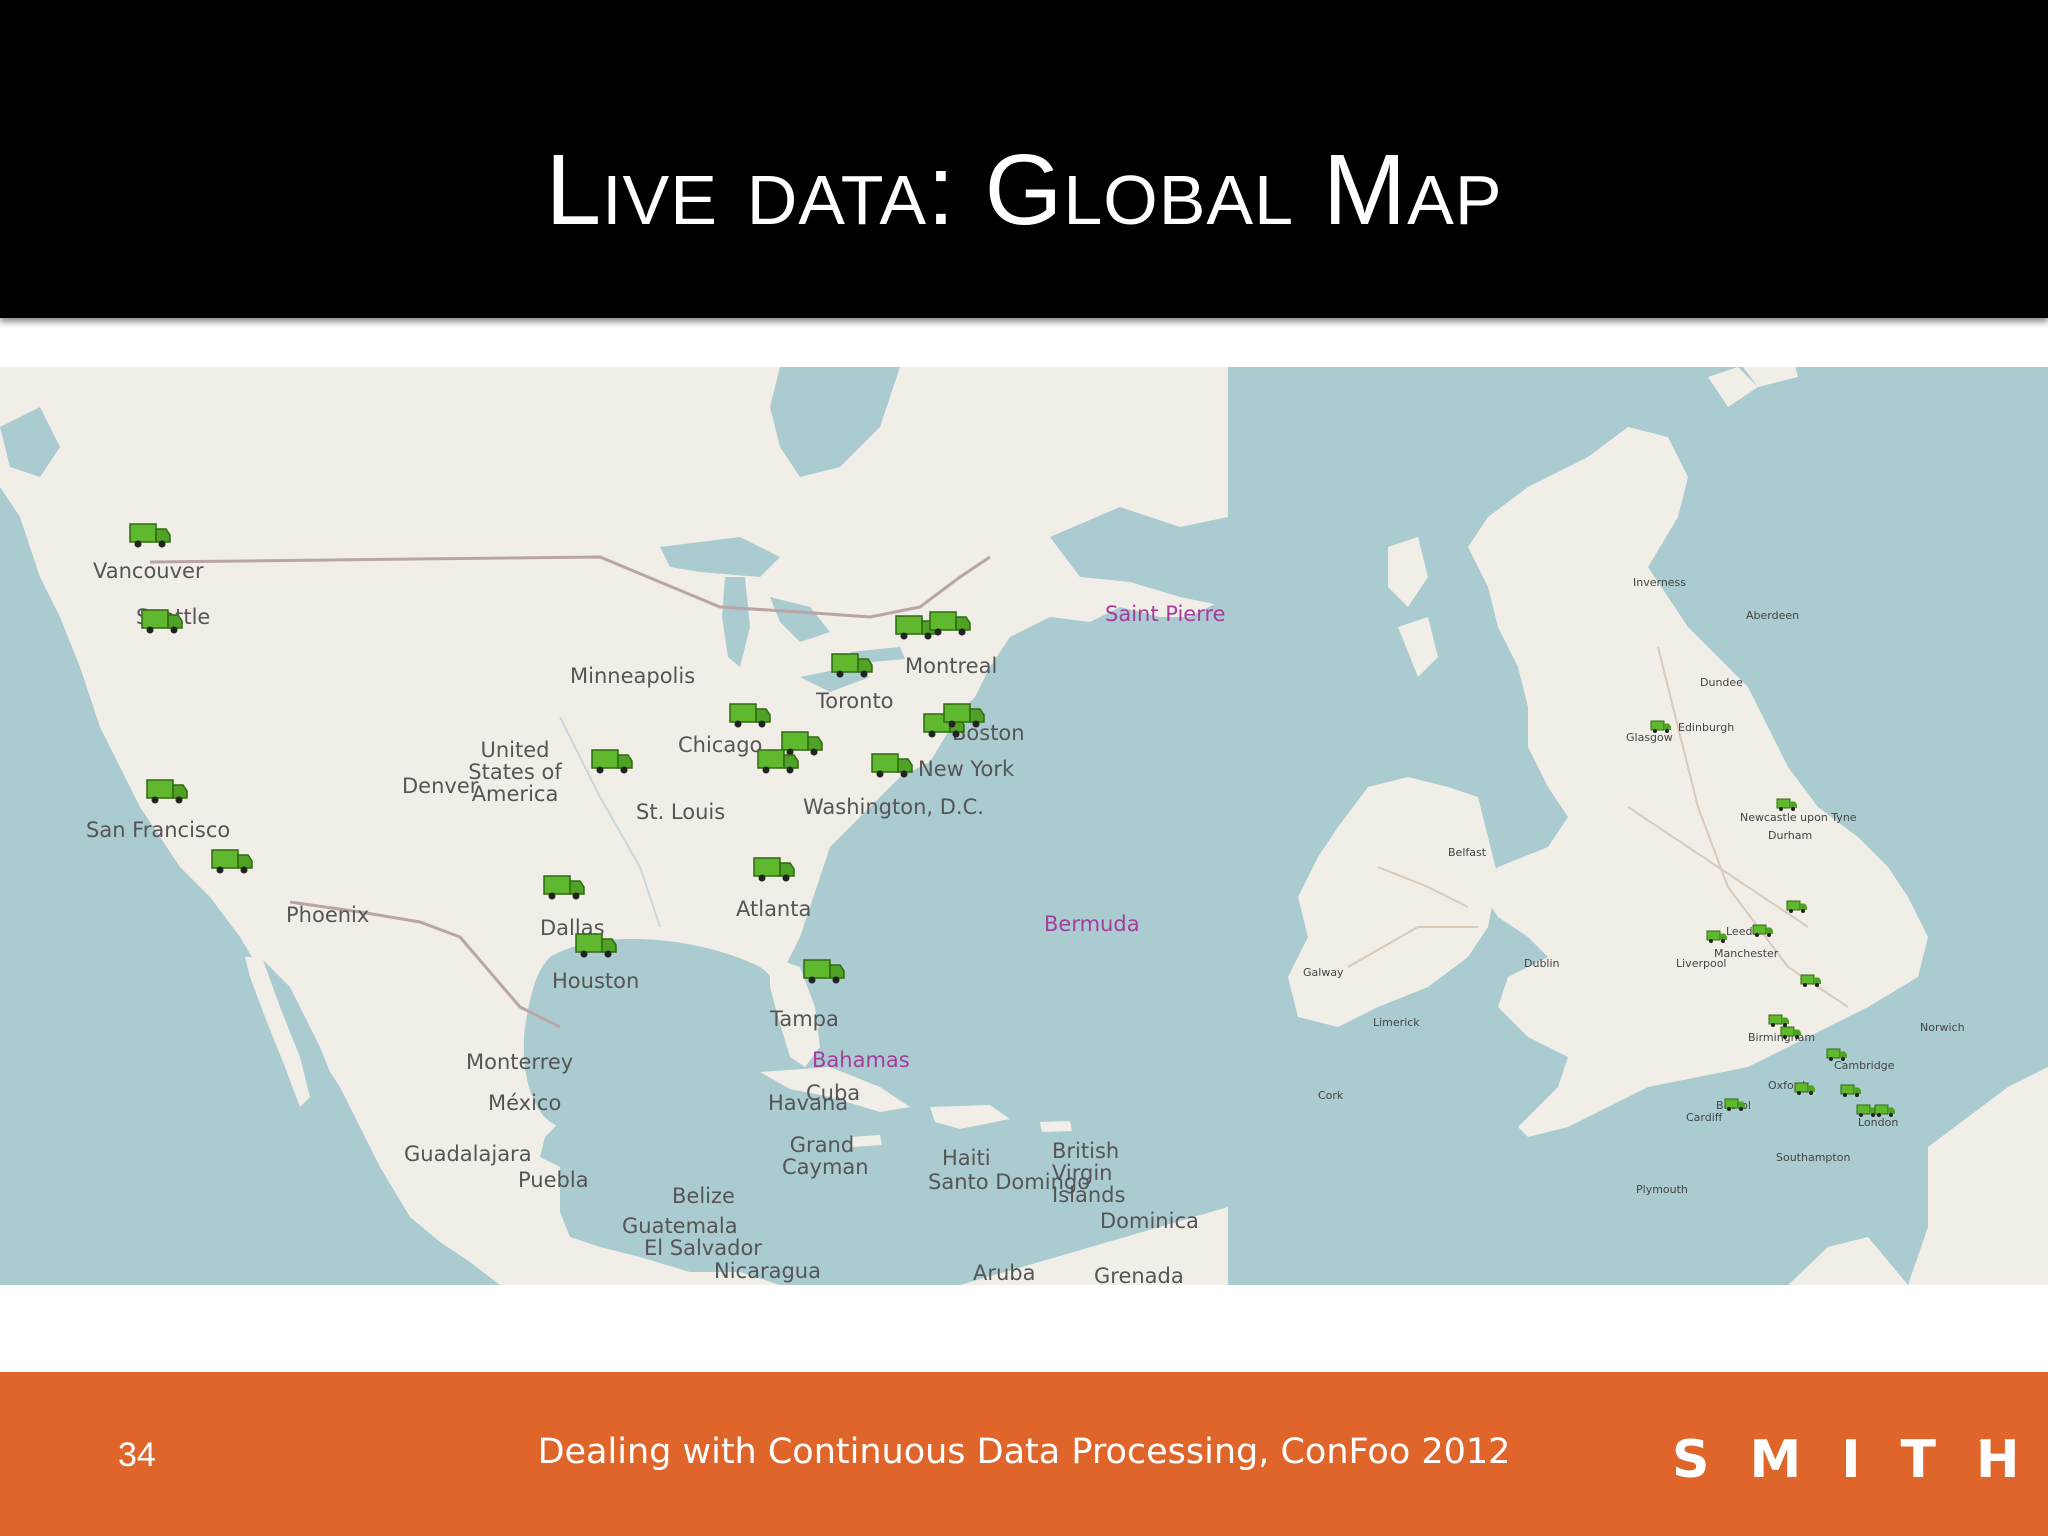  Describe the element at coordinates (1773, 615) in the screenshot. I see `place-label: Aberdeen` at that location.